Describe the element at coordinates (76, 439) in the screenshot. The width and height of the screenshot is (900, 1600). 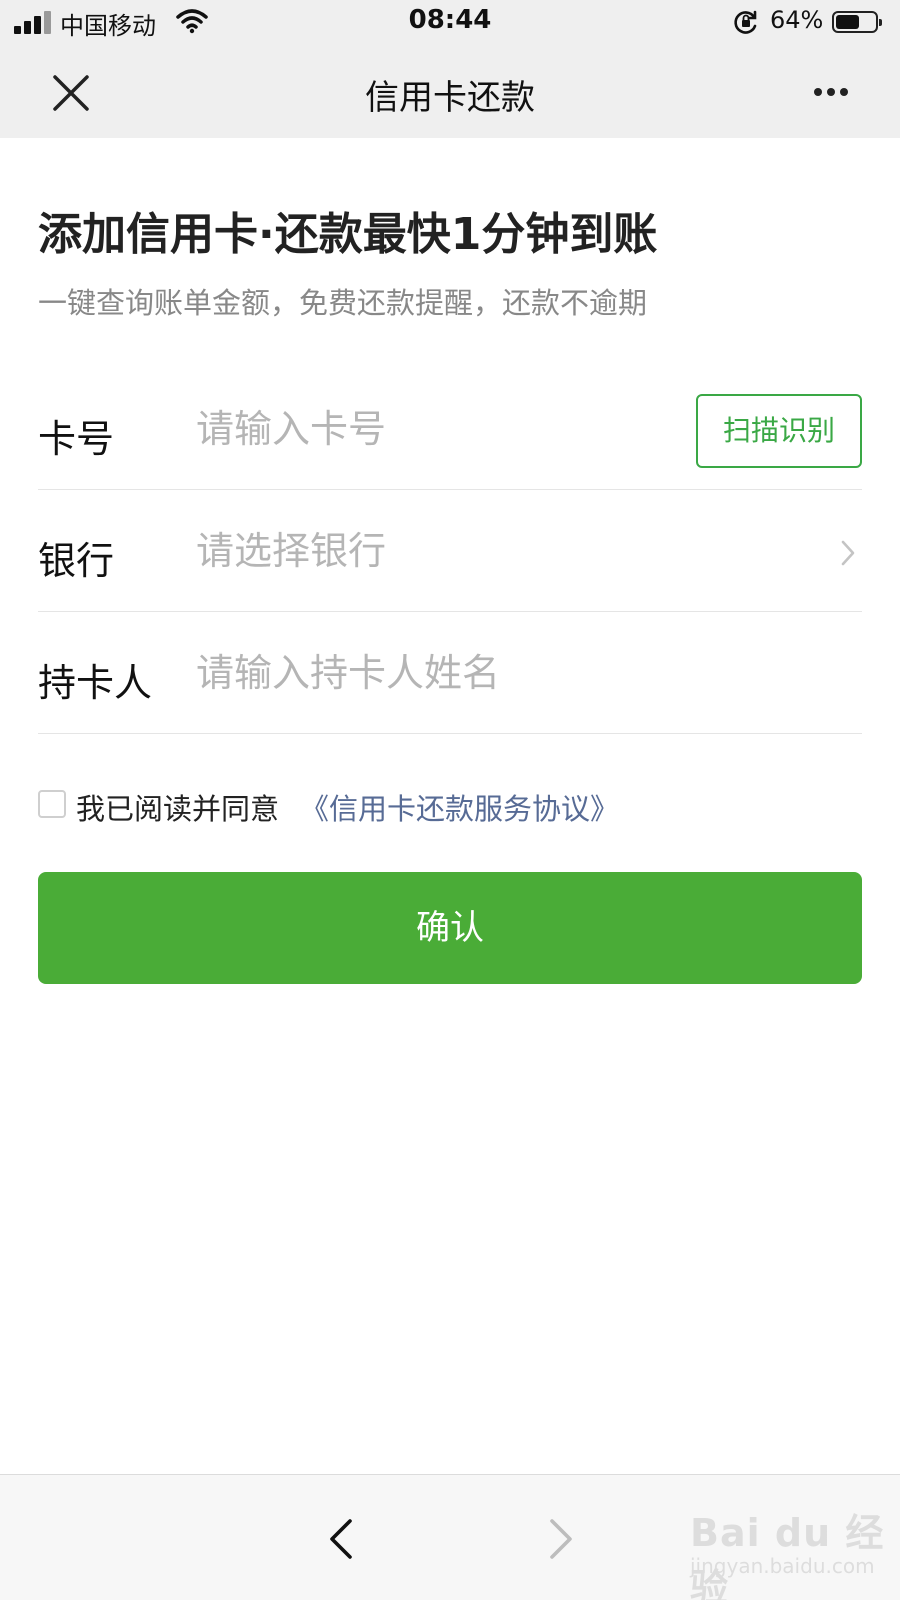
I see `card-number-label: 卡号` at that location.